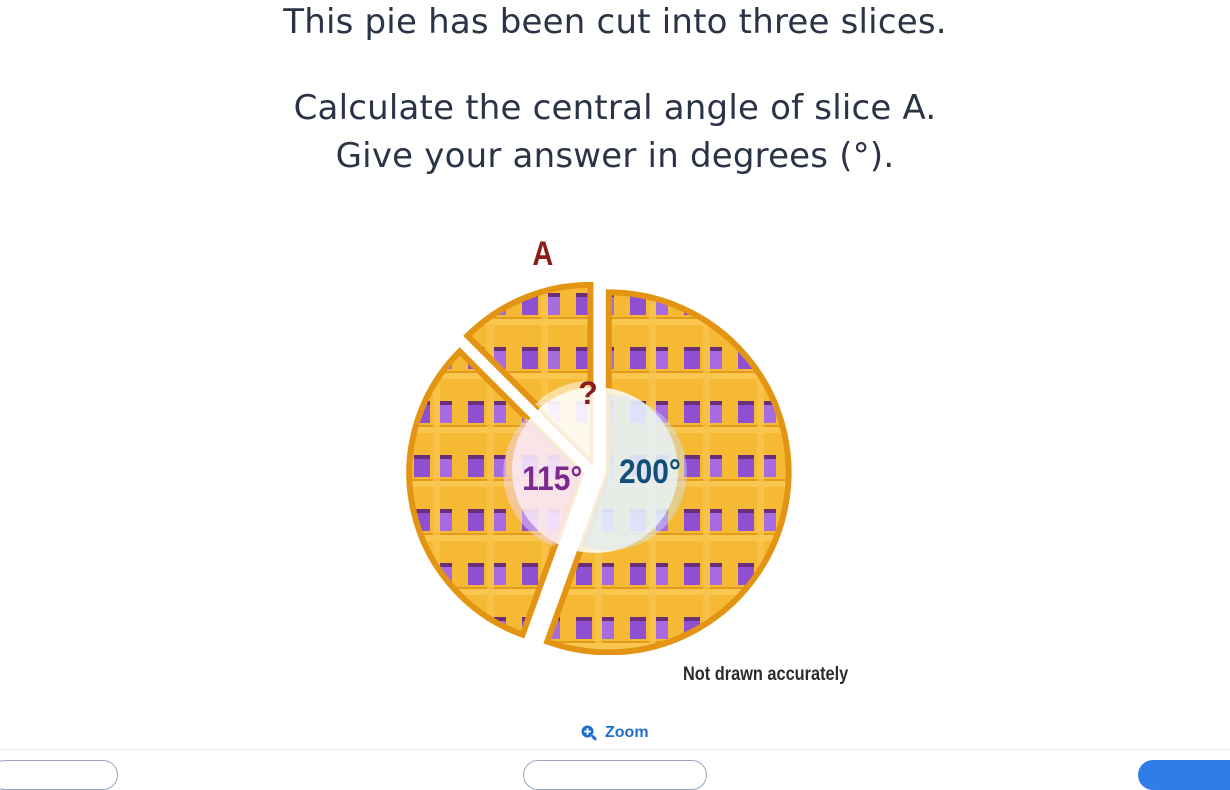 The image size is (1230, 790). Describe the element at coordinates (542, 253) in the screenshot. I see `slice-a-label: A` at that location.